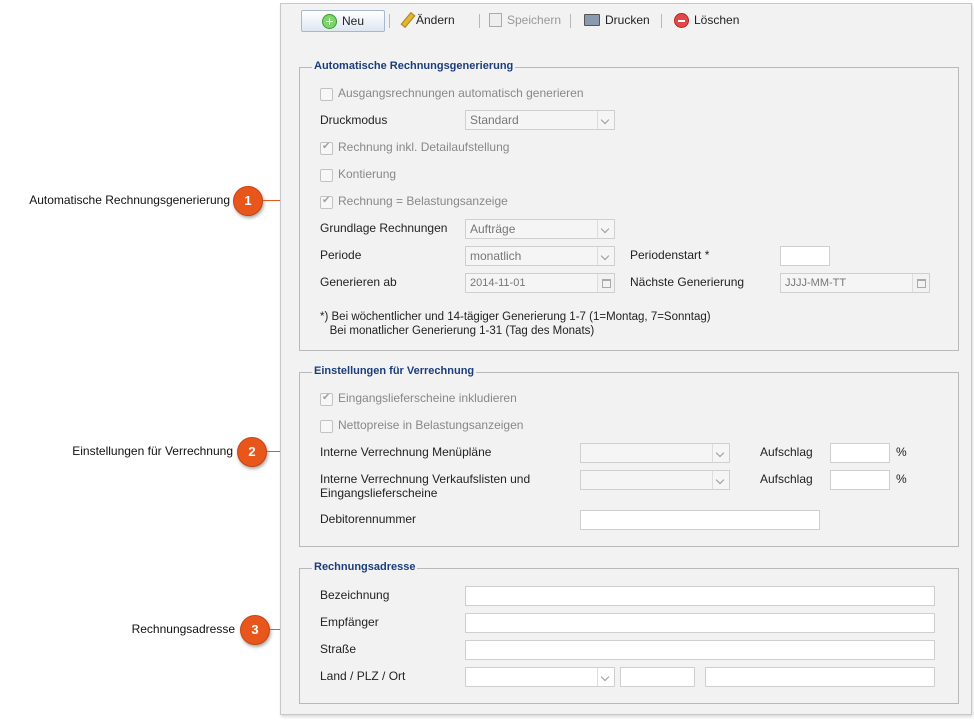 This screenshot has width=974, height=720. I want to click on sales-lists-surcharge-label: Aufschlag, so click(786, 479).